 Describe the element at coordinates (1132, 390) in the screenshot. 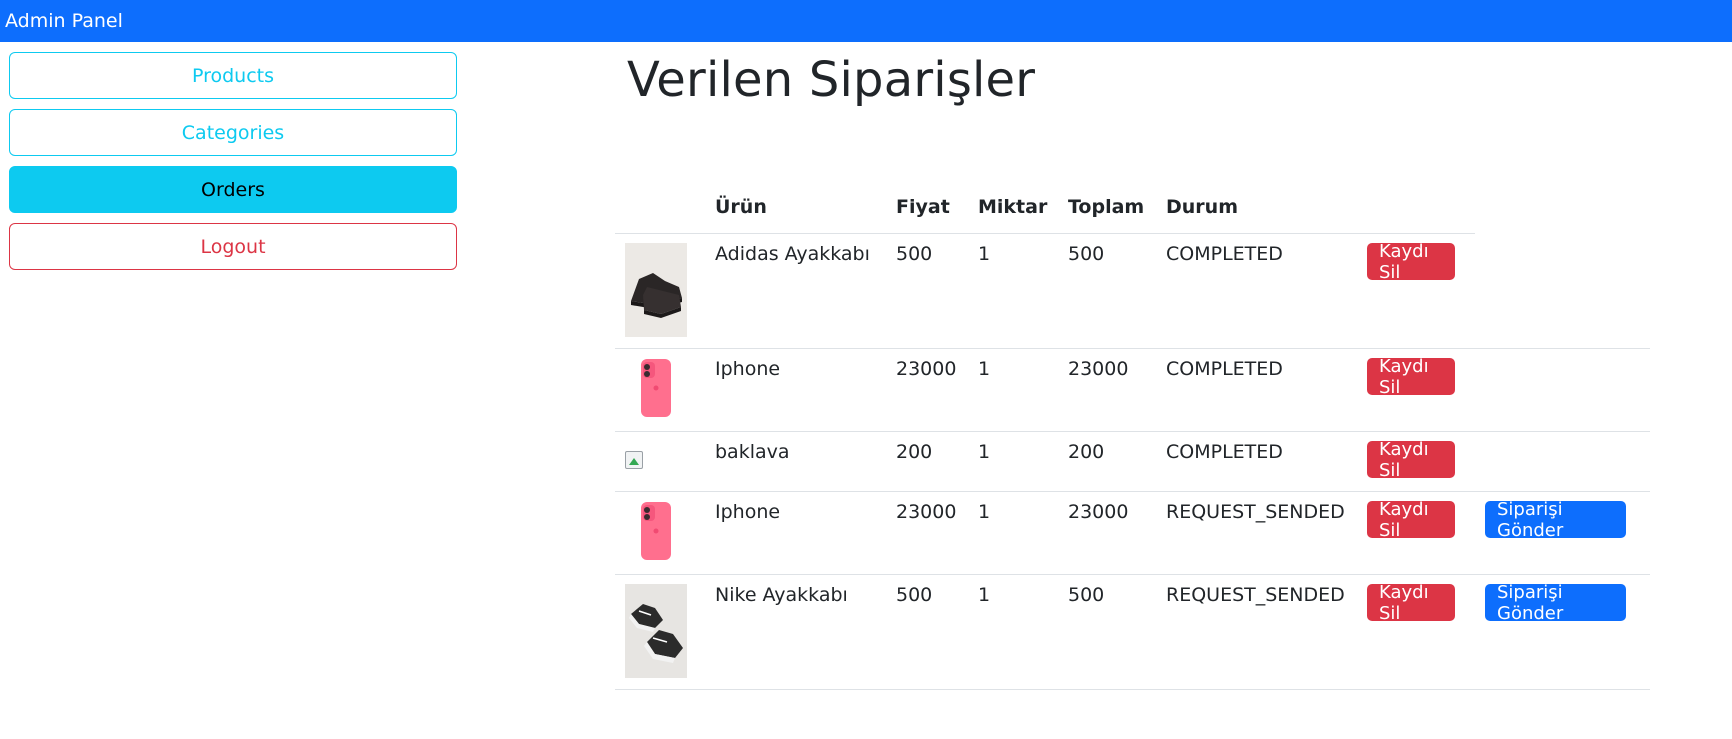

I see `table-row: Iphone 23000 1 23000 COMPLETED Kaydı Sil` at that location.